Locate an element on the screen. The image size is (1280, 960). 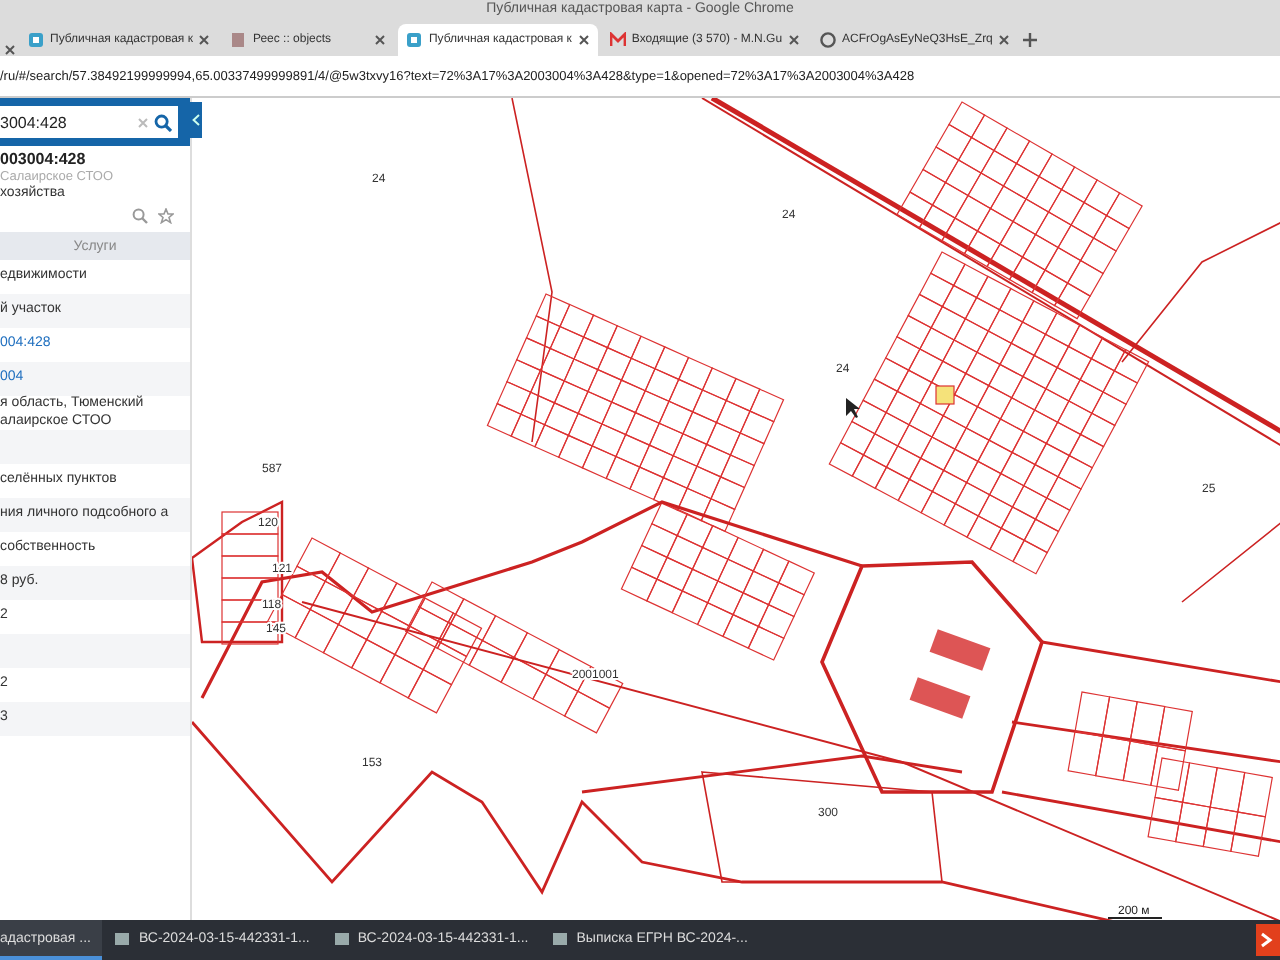
globe-favicon-icon is located at coordinates (828, 40).